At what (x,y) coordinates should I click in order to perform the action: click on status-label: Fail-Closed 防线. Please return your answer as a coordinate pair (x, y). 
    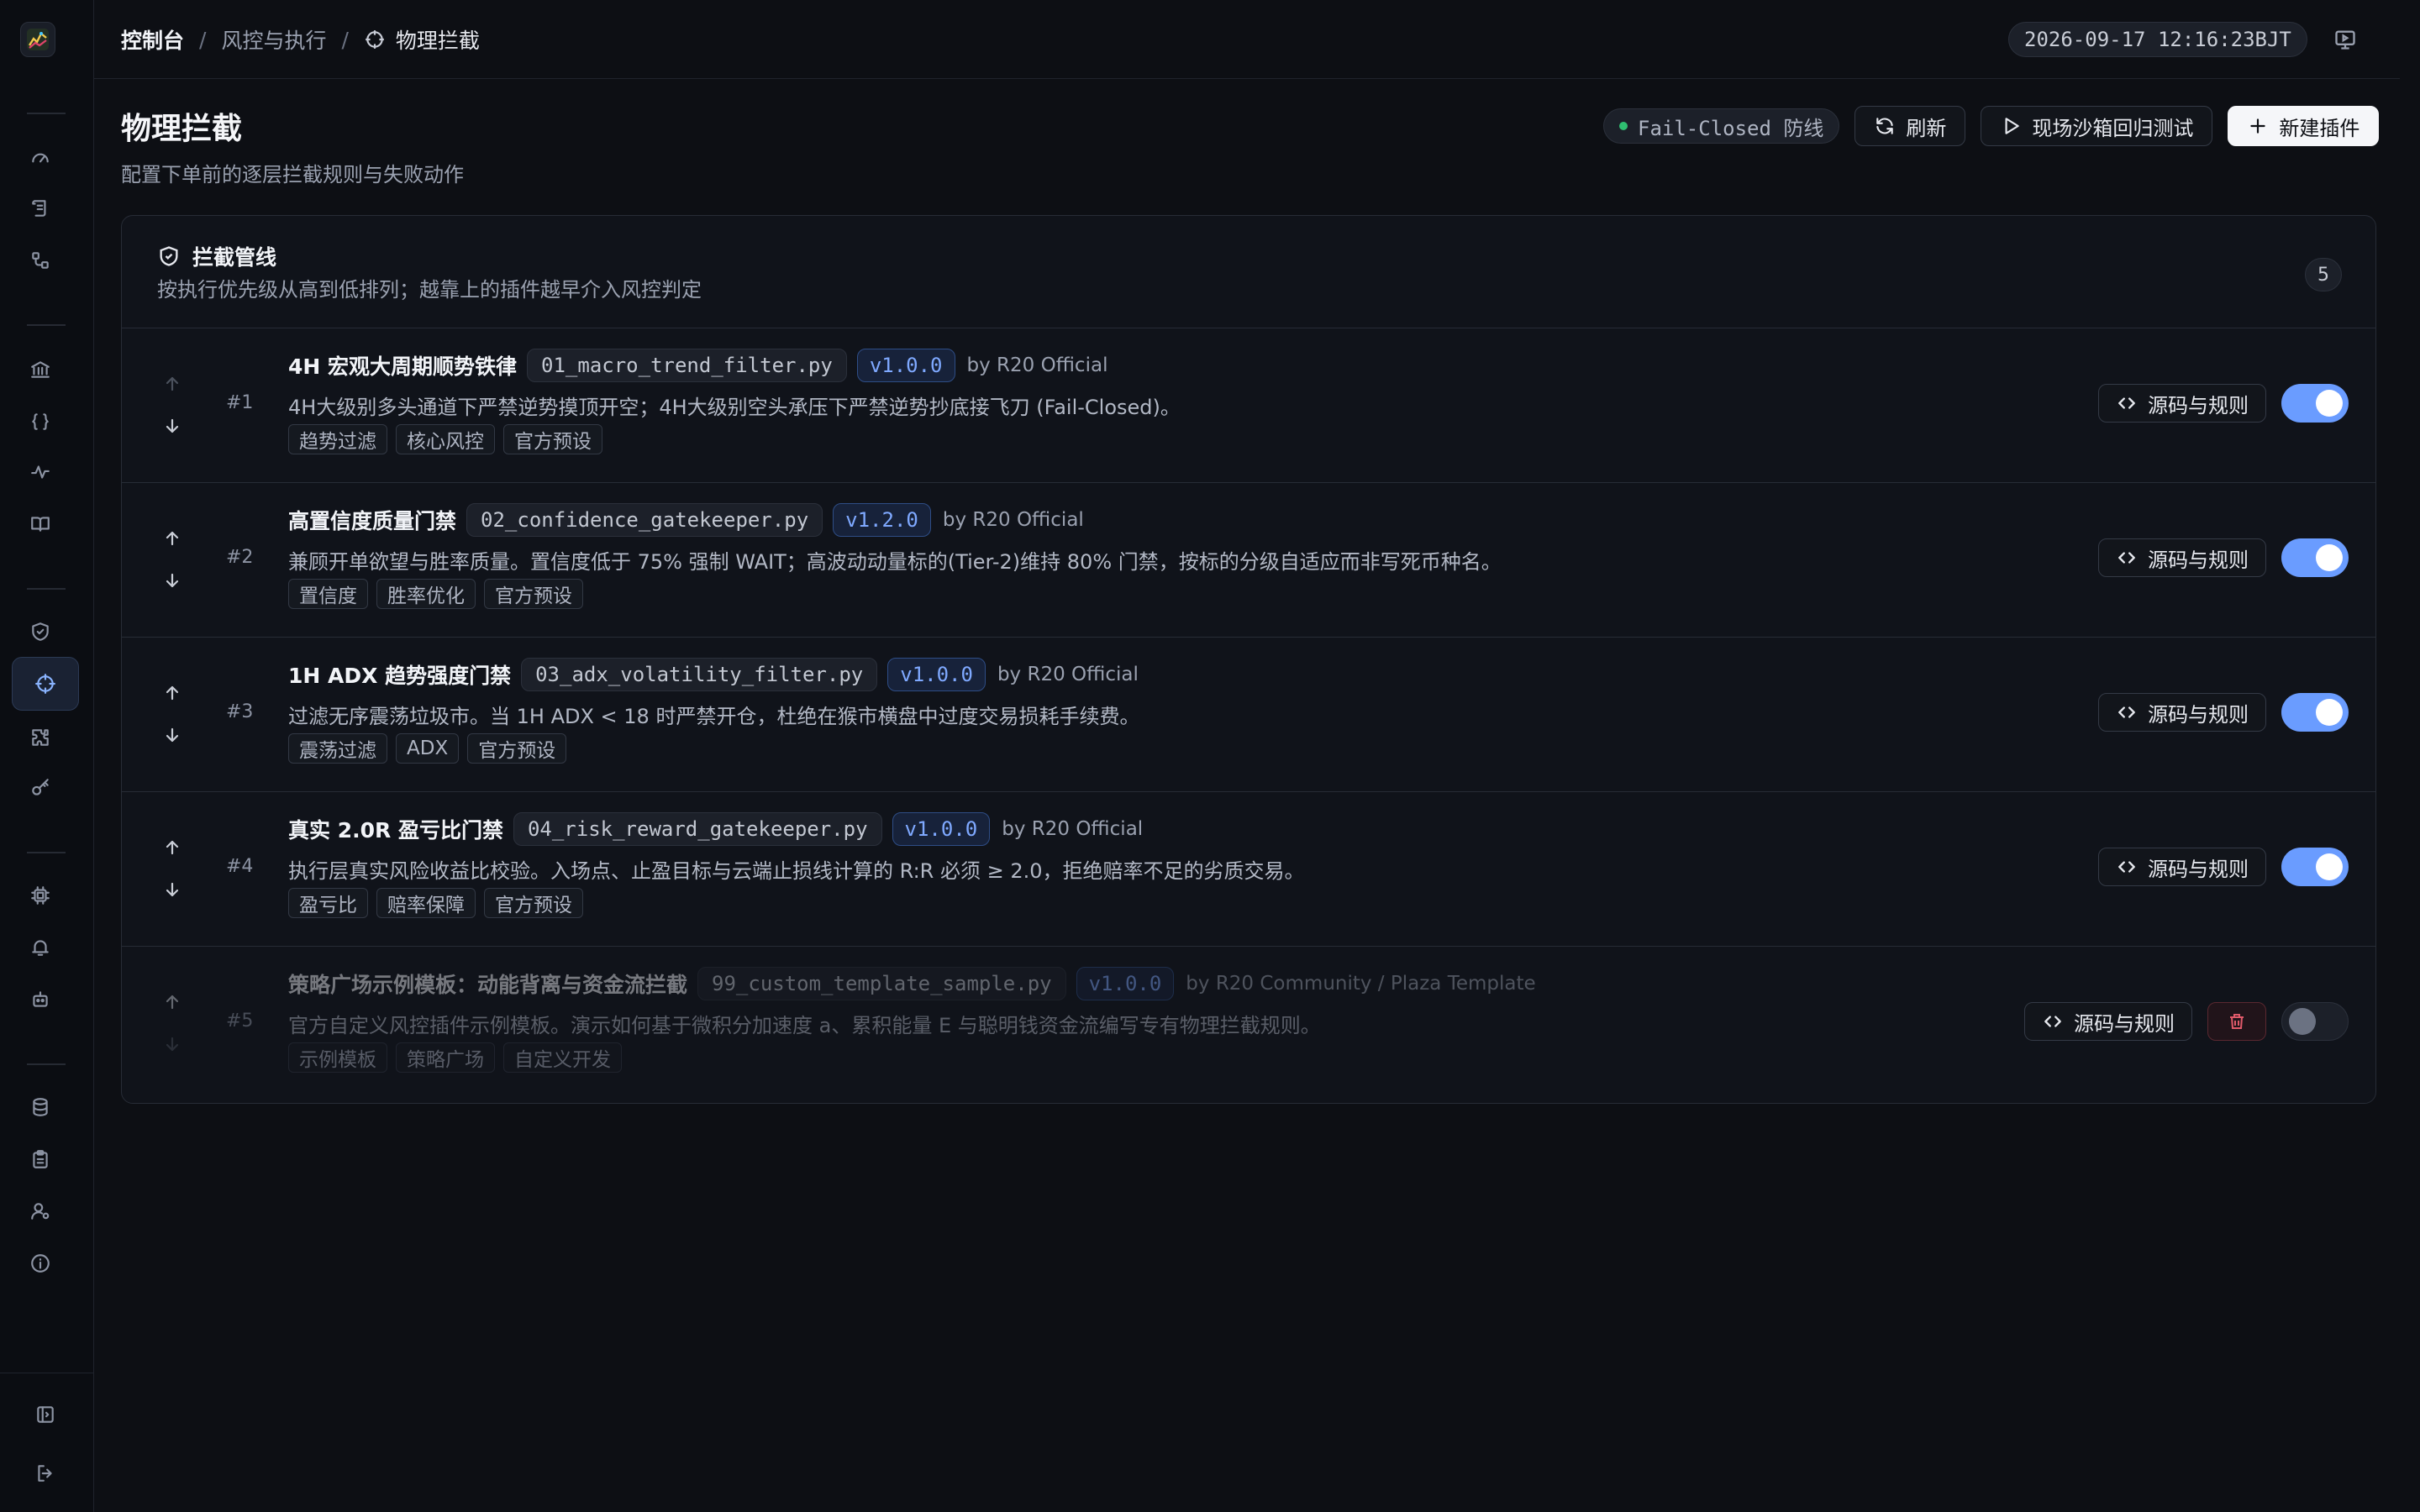
    Looking at the image, I should click on (1731, 128).